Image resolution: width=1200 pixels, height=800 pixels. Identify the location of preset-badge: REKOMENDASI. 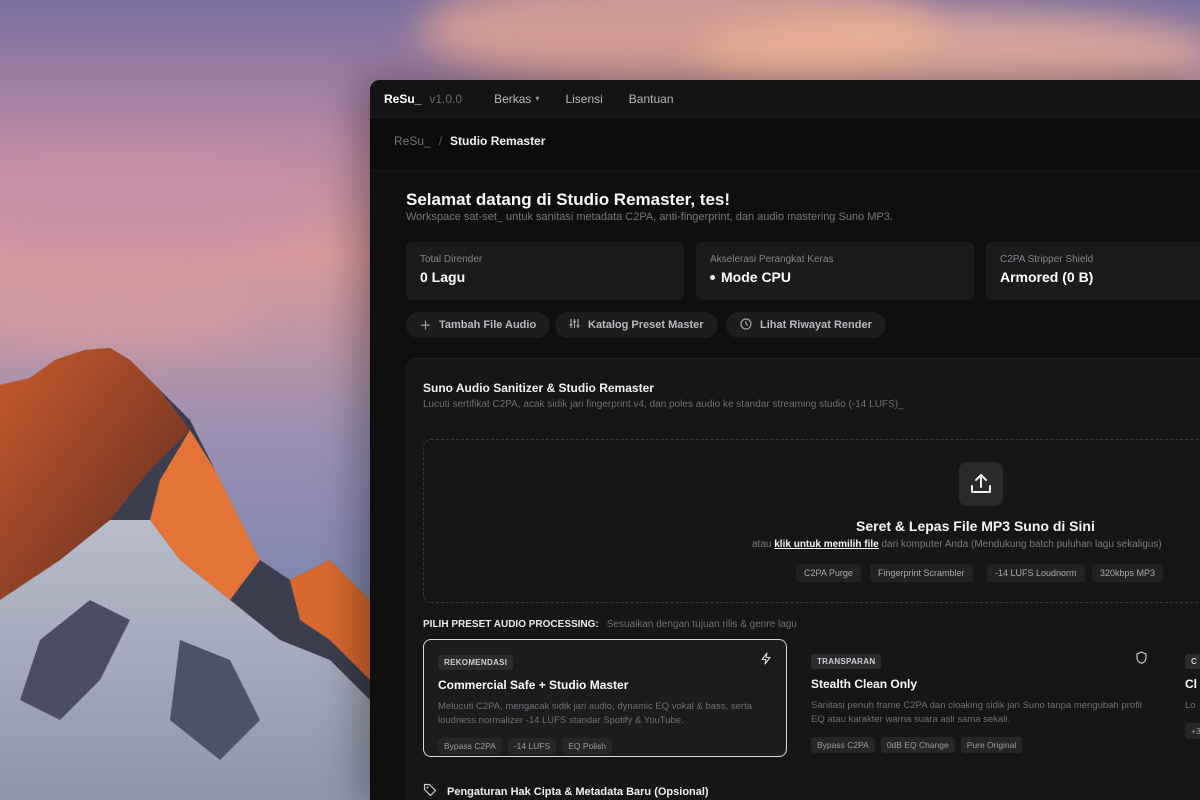
(476, 662).